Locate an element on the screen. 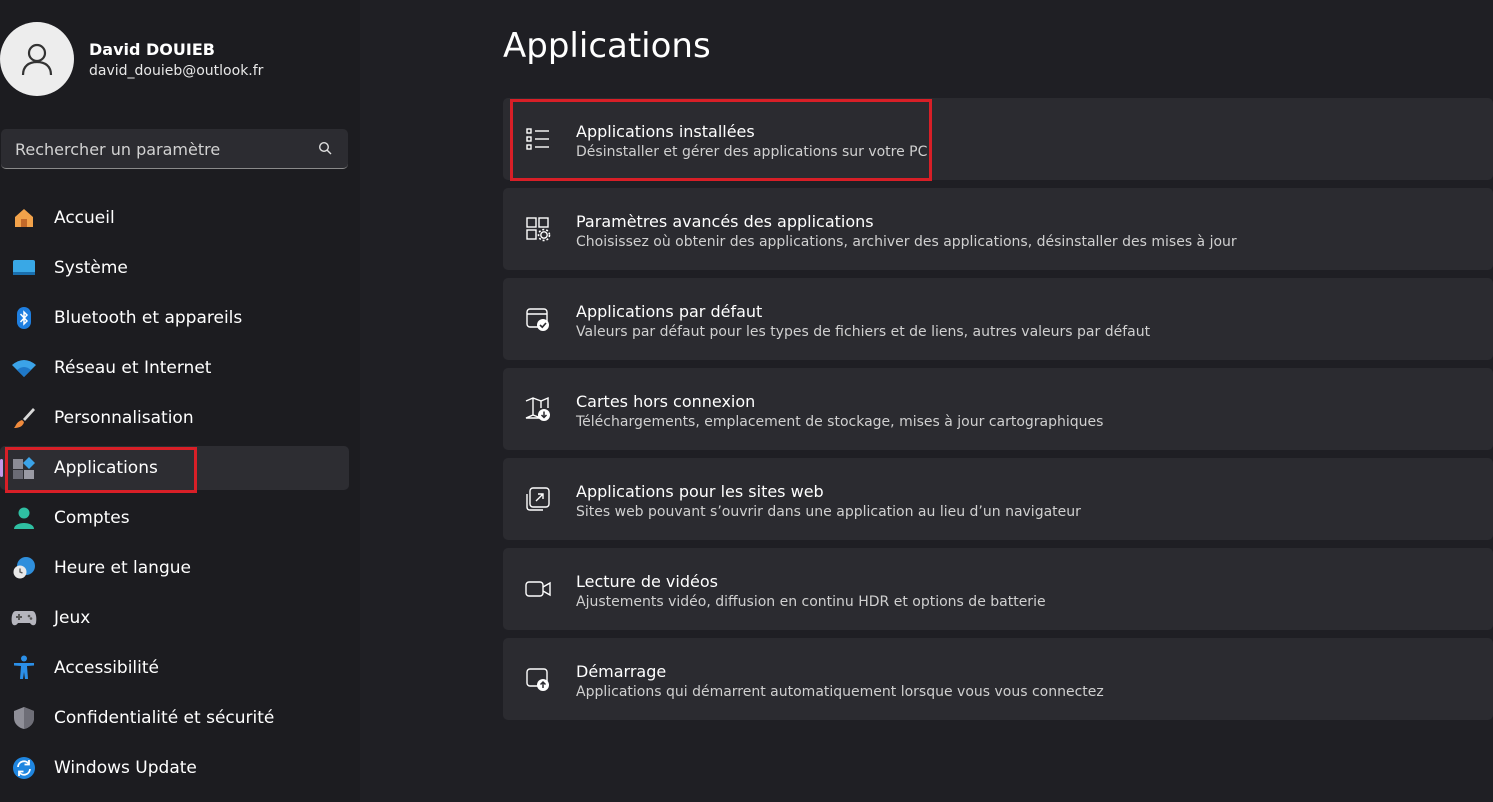  clock-globe-icon is located at coordinates (24, 568).